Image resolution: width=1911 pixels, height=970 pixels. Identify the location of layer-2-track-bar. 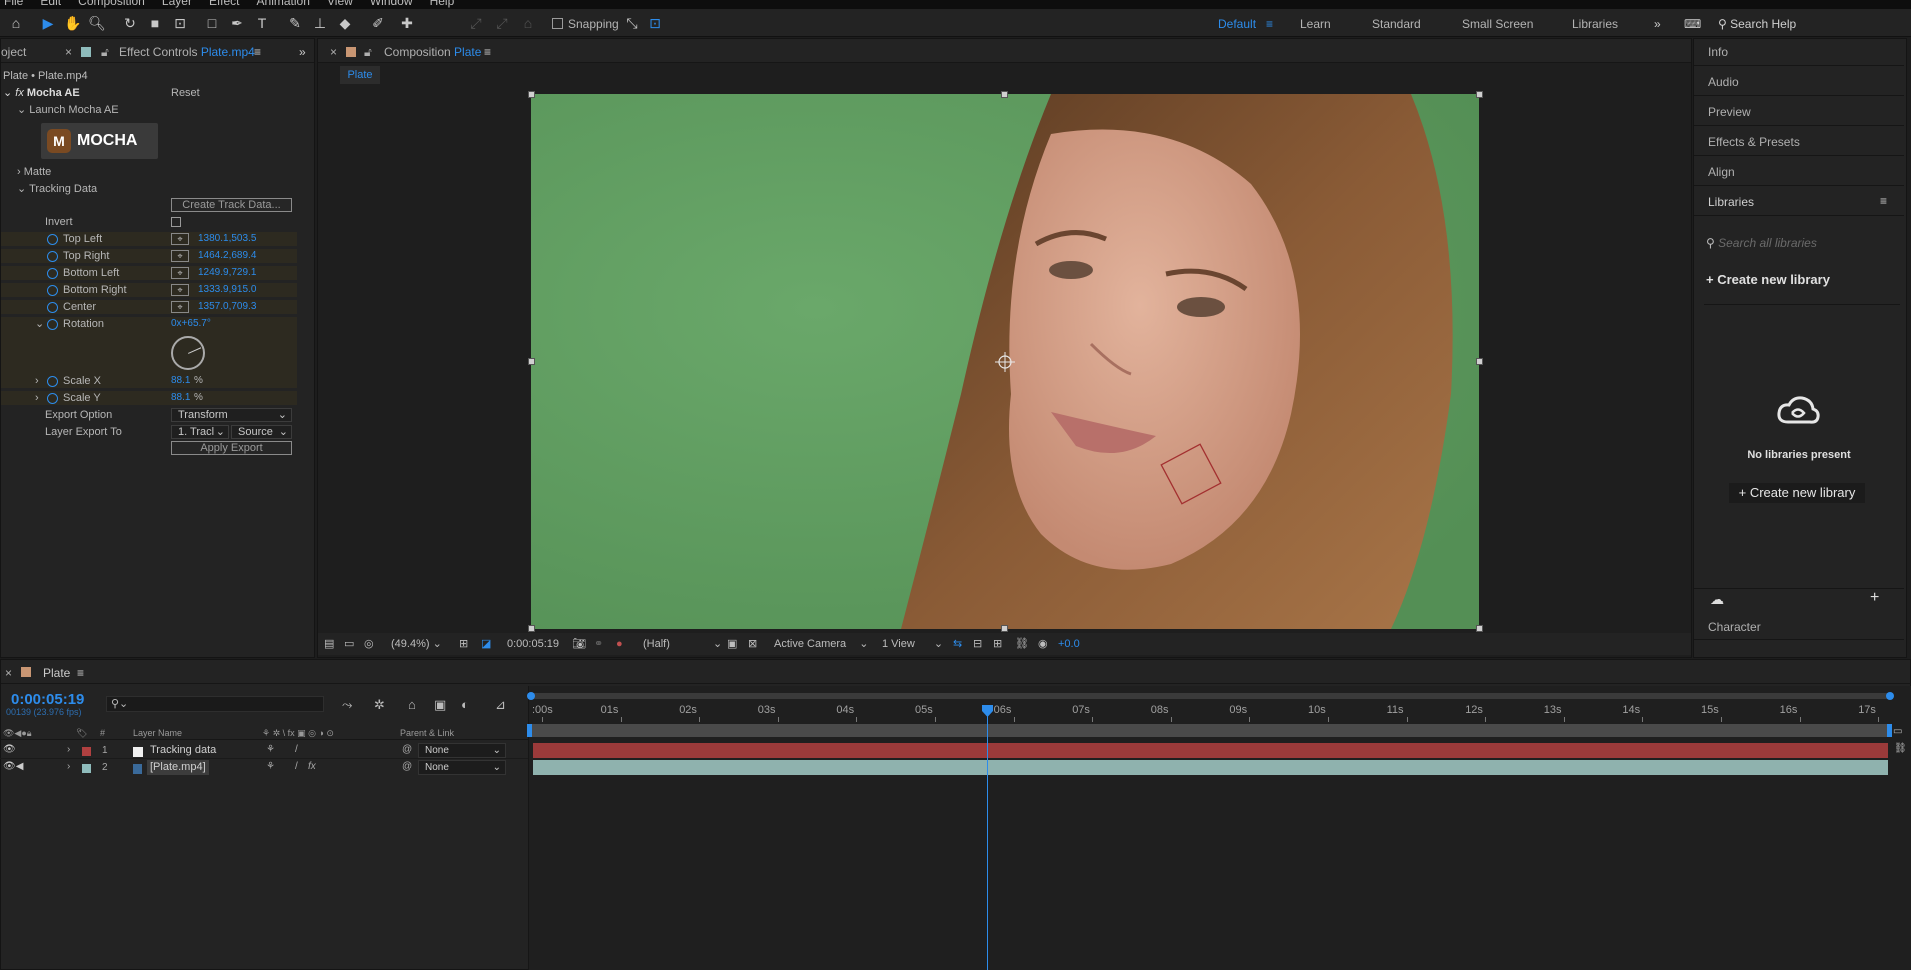
(1210, 767).